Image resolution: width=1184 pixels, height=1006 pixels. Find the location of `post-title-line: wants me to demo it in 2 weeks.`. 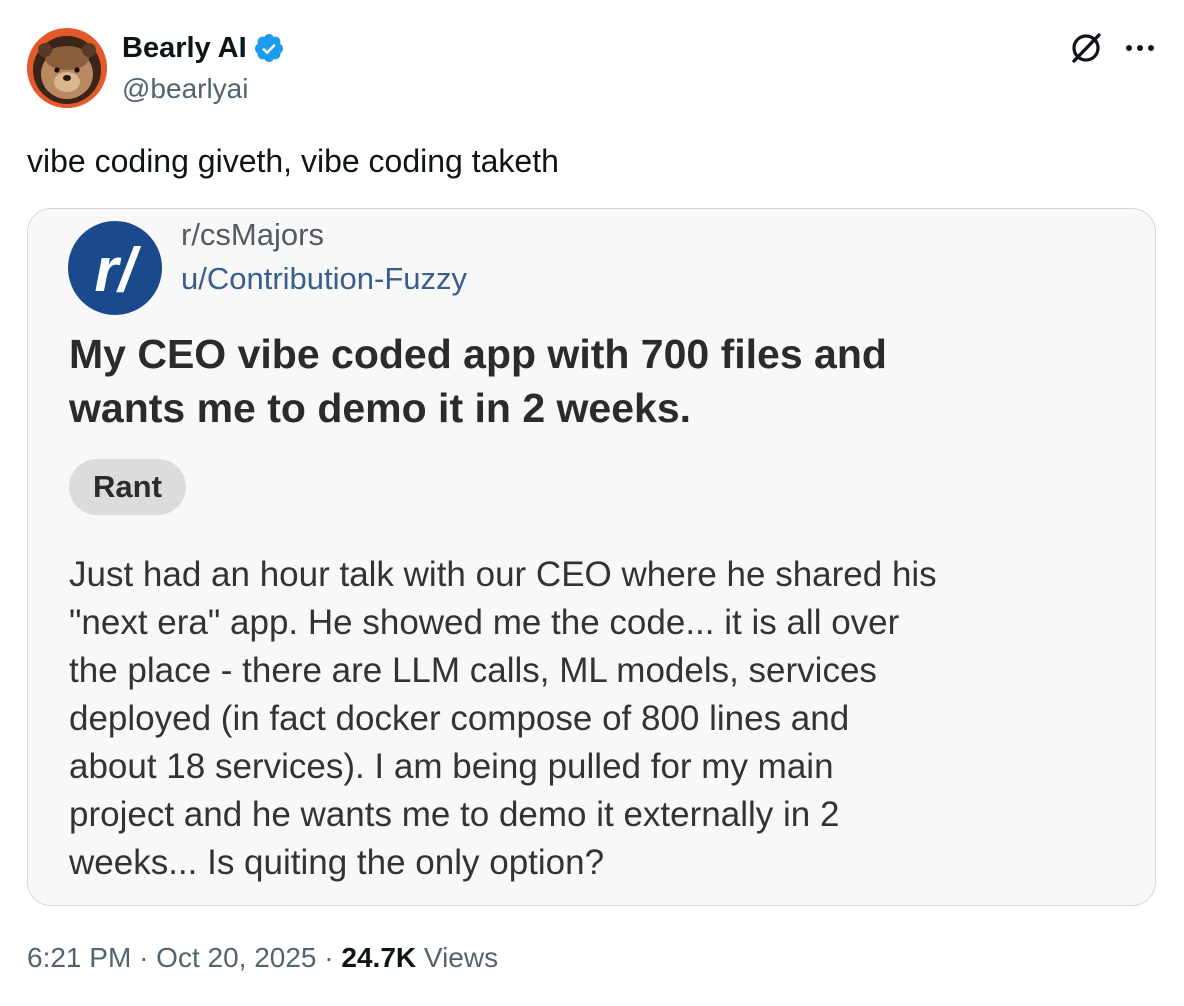

post-title-line: wants me to demo it in 2 weeks. is located at coordinates (380, 408).